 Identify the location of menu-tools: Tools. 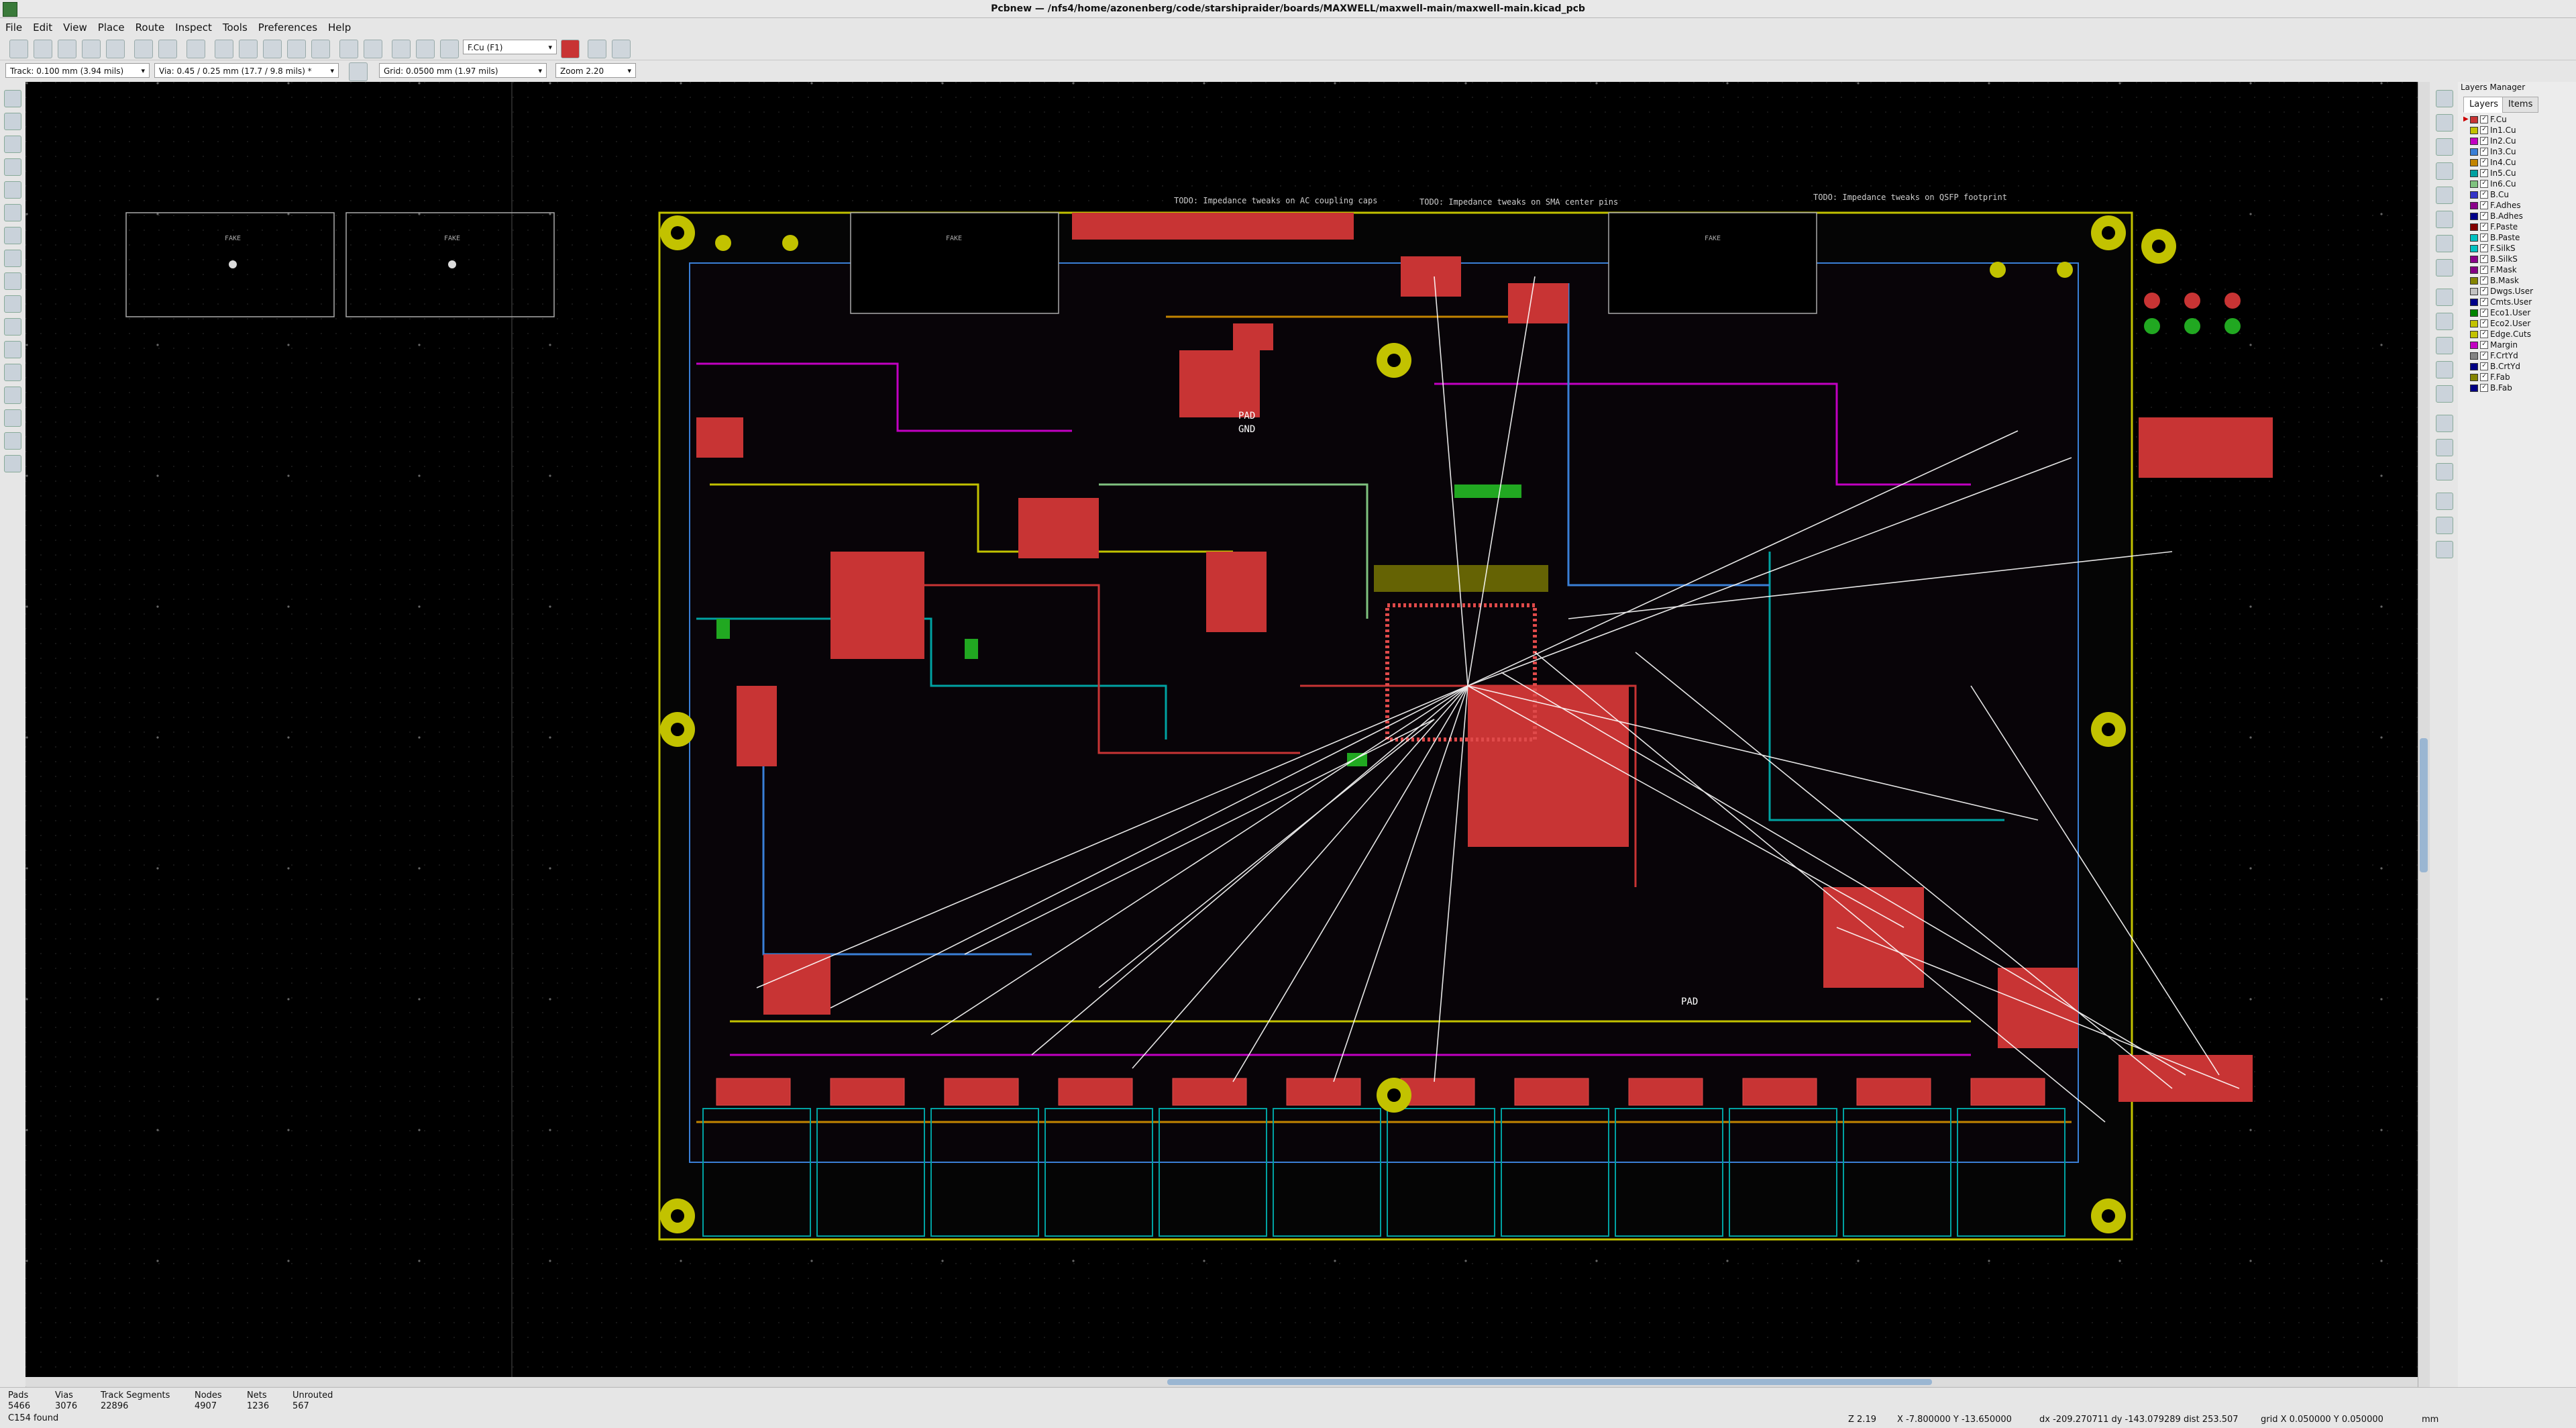
(235, 27).